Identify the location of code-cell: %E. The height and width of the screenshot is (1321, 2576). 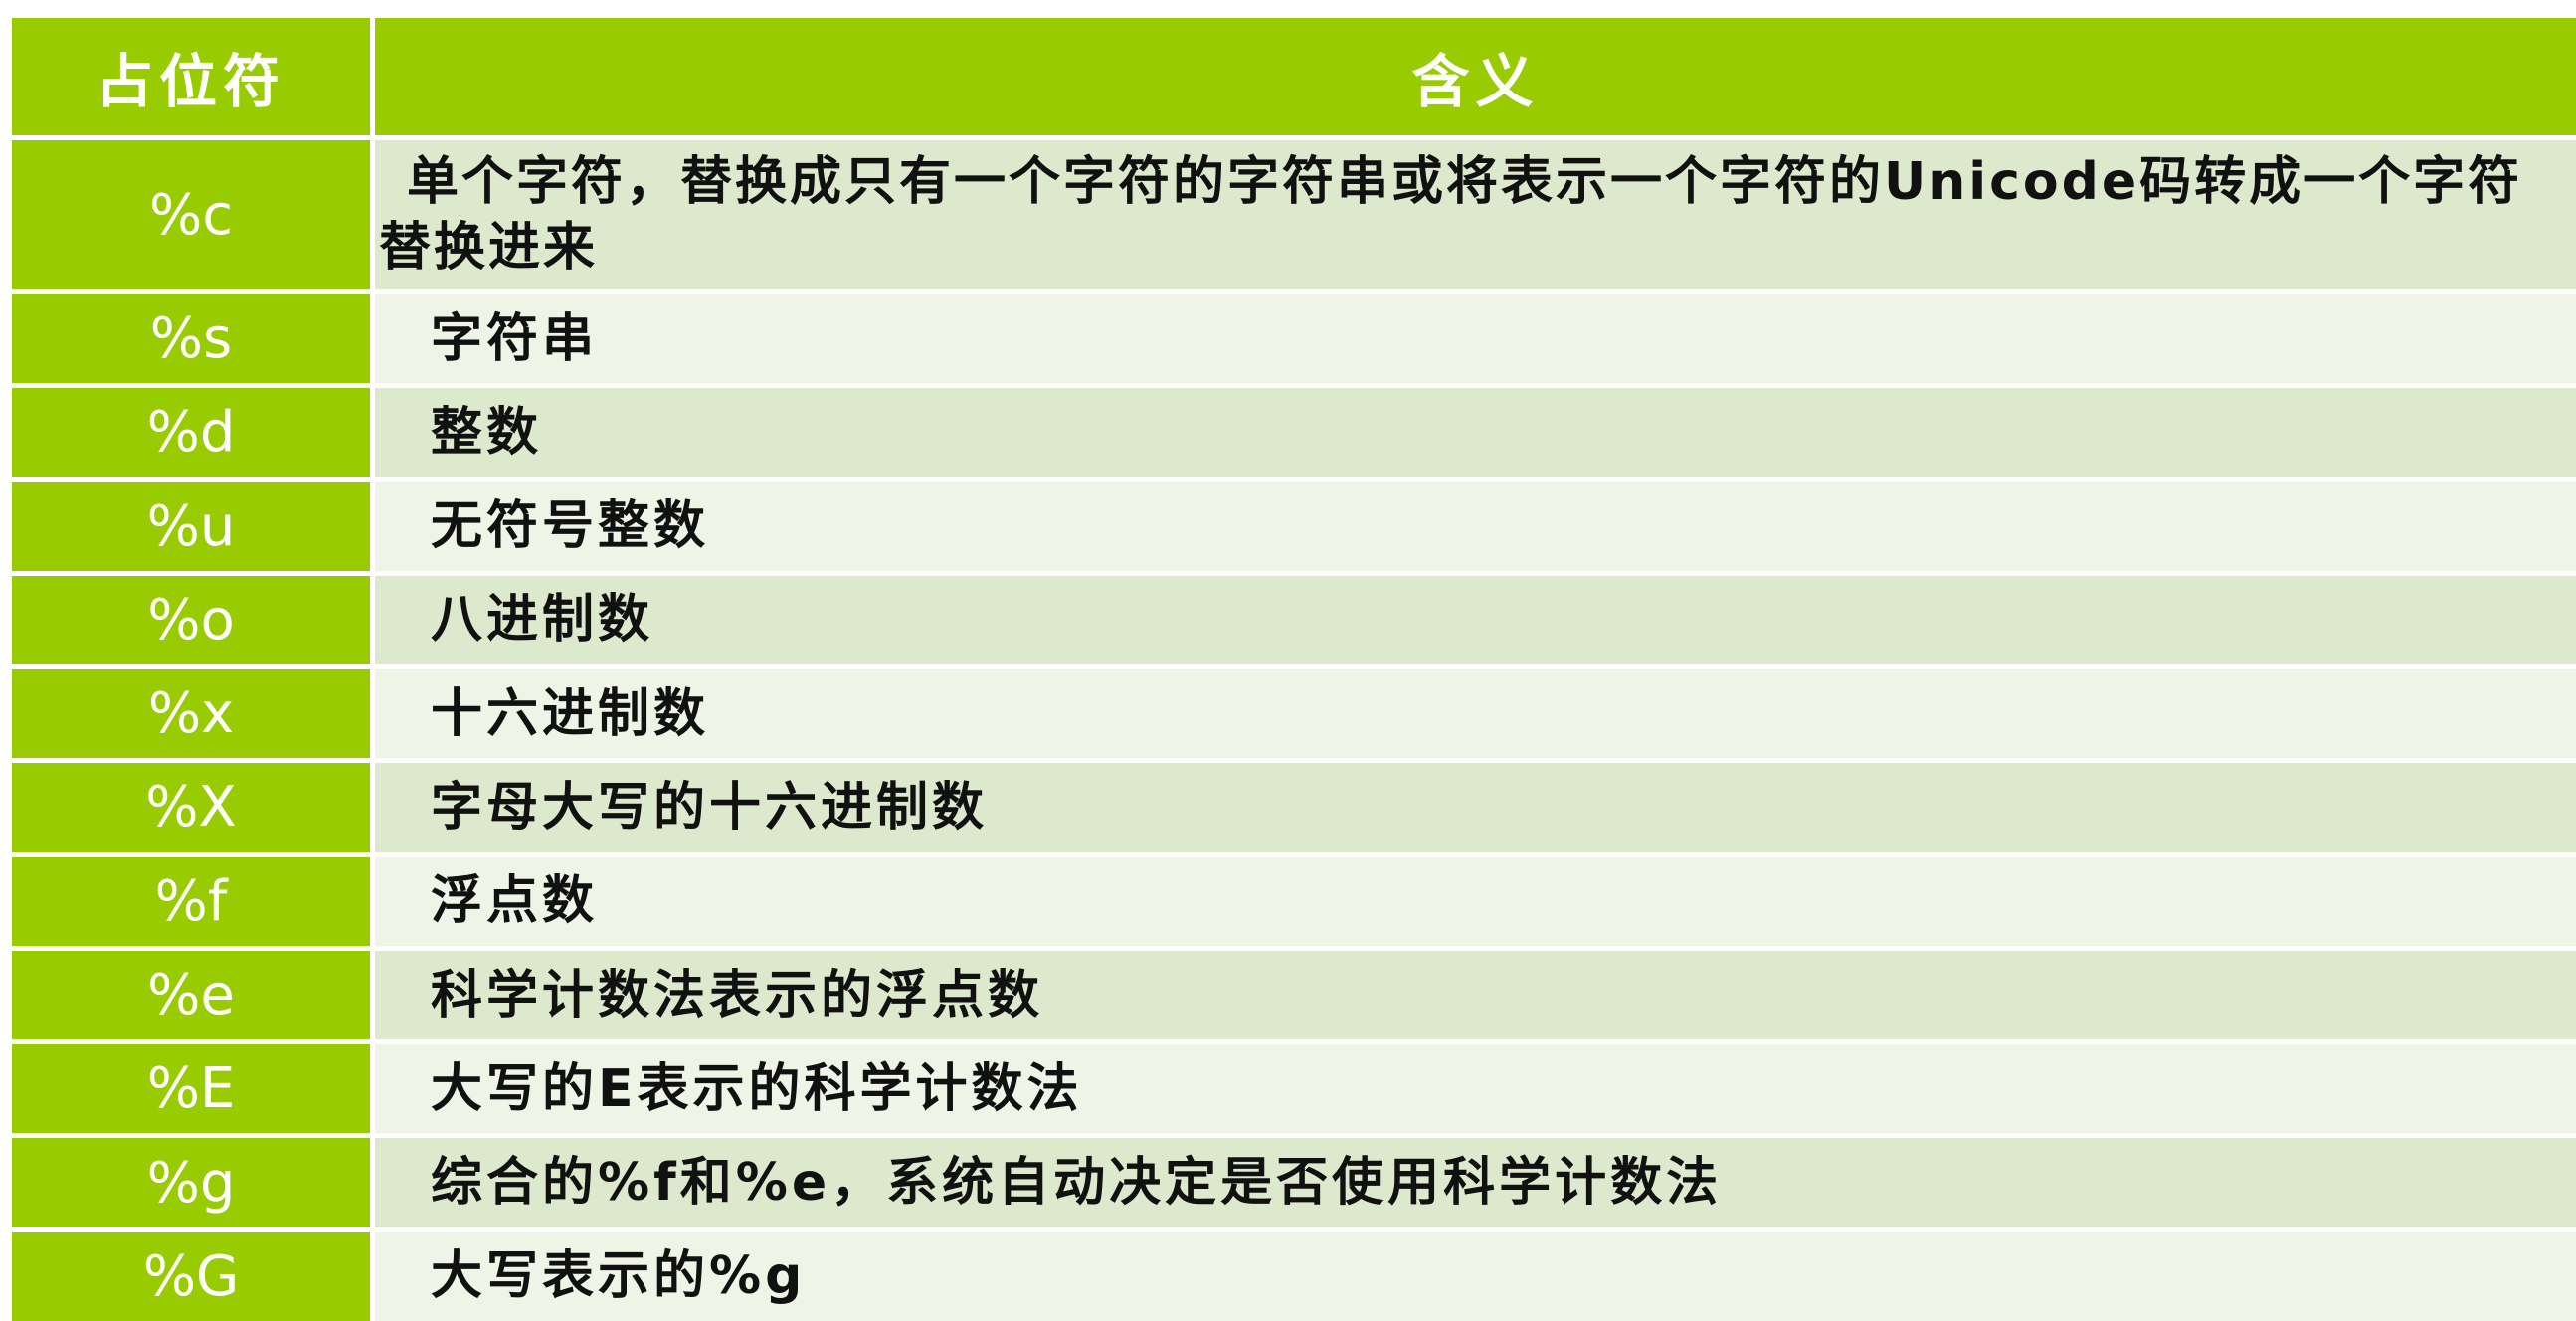
(191, 1089).